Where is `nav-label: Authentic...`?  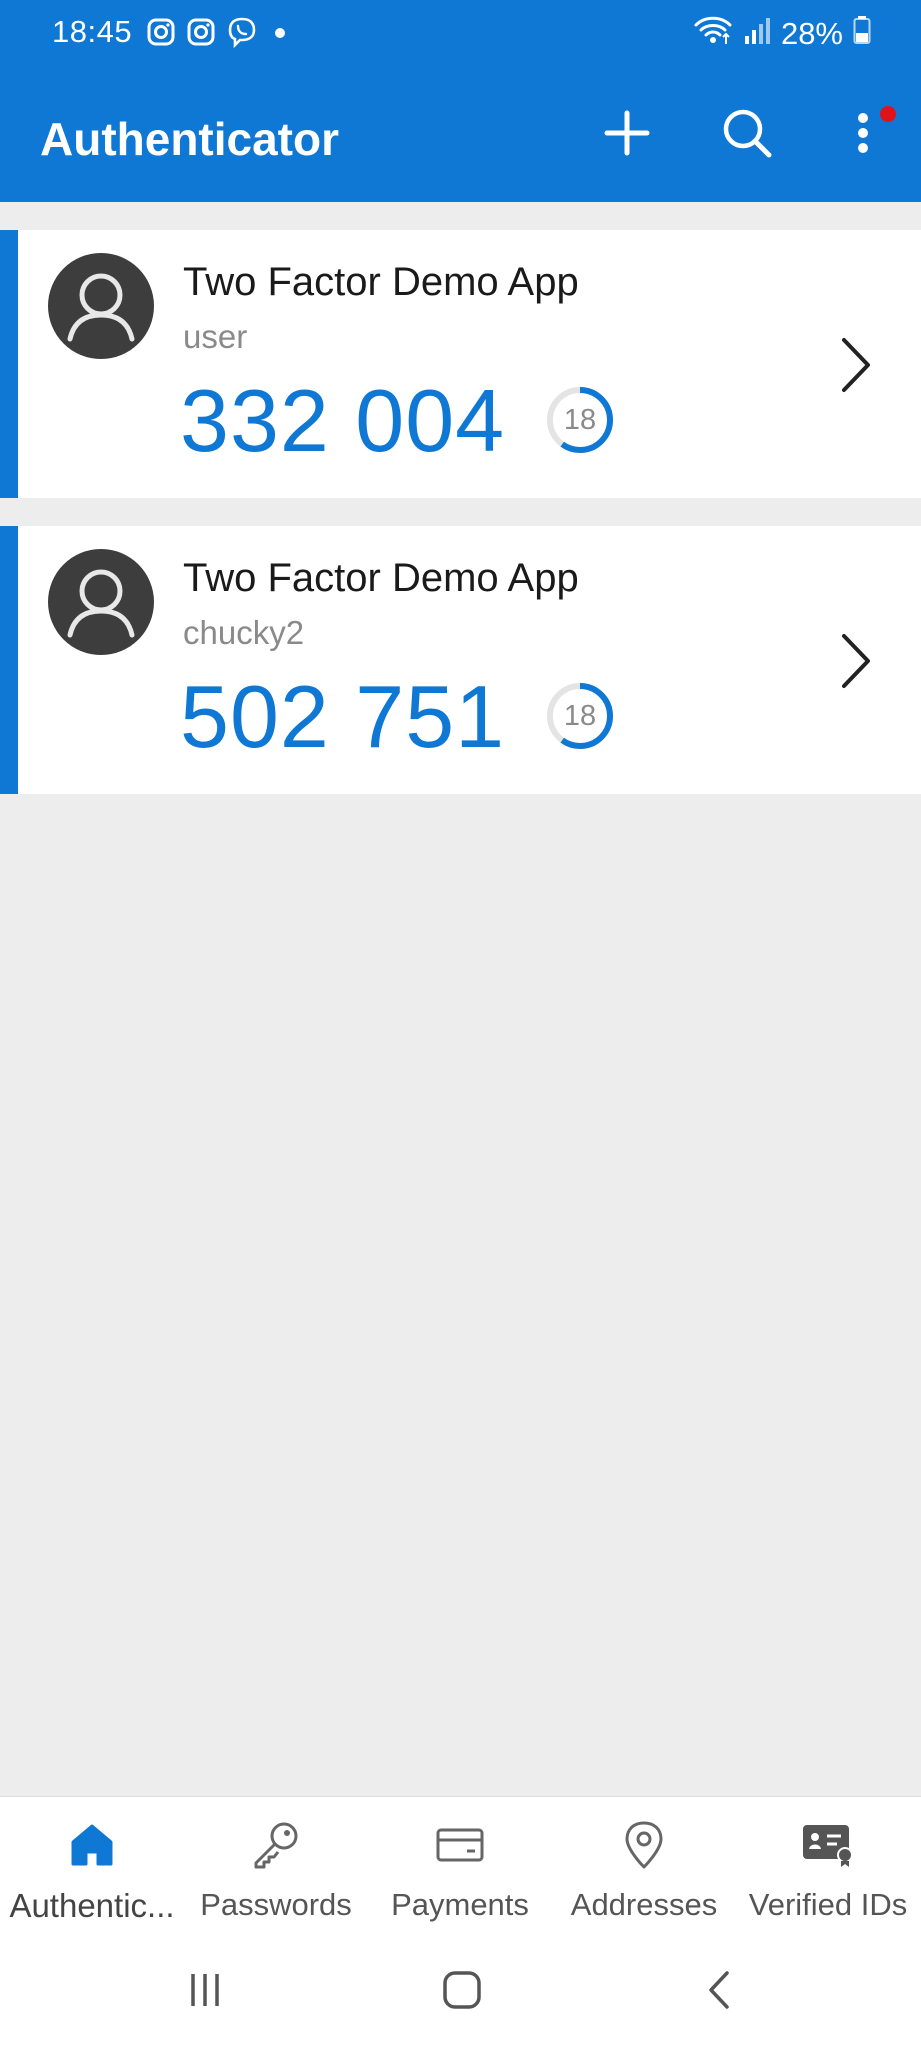 nav-label: Authentic... is located at coordinates (92, 1905).